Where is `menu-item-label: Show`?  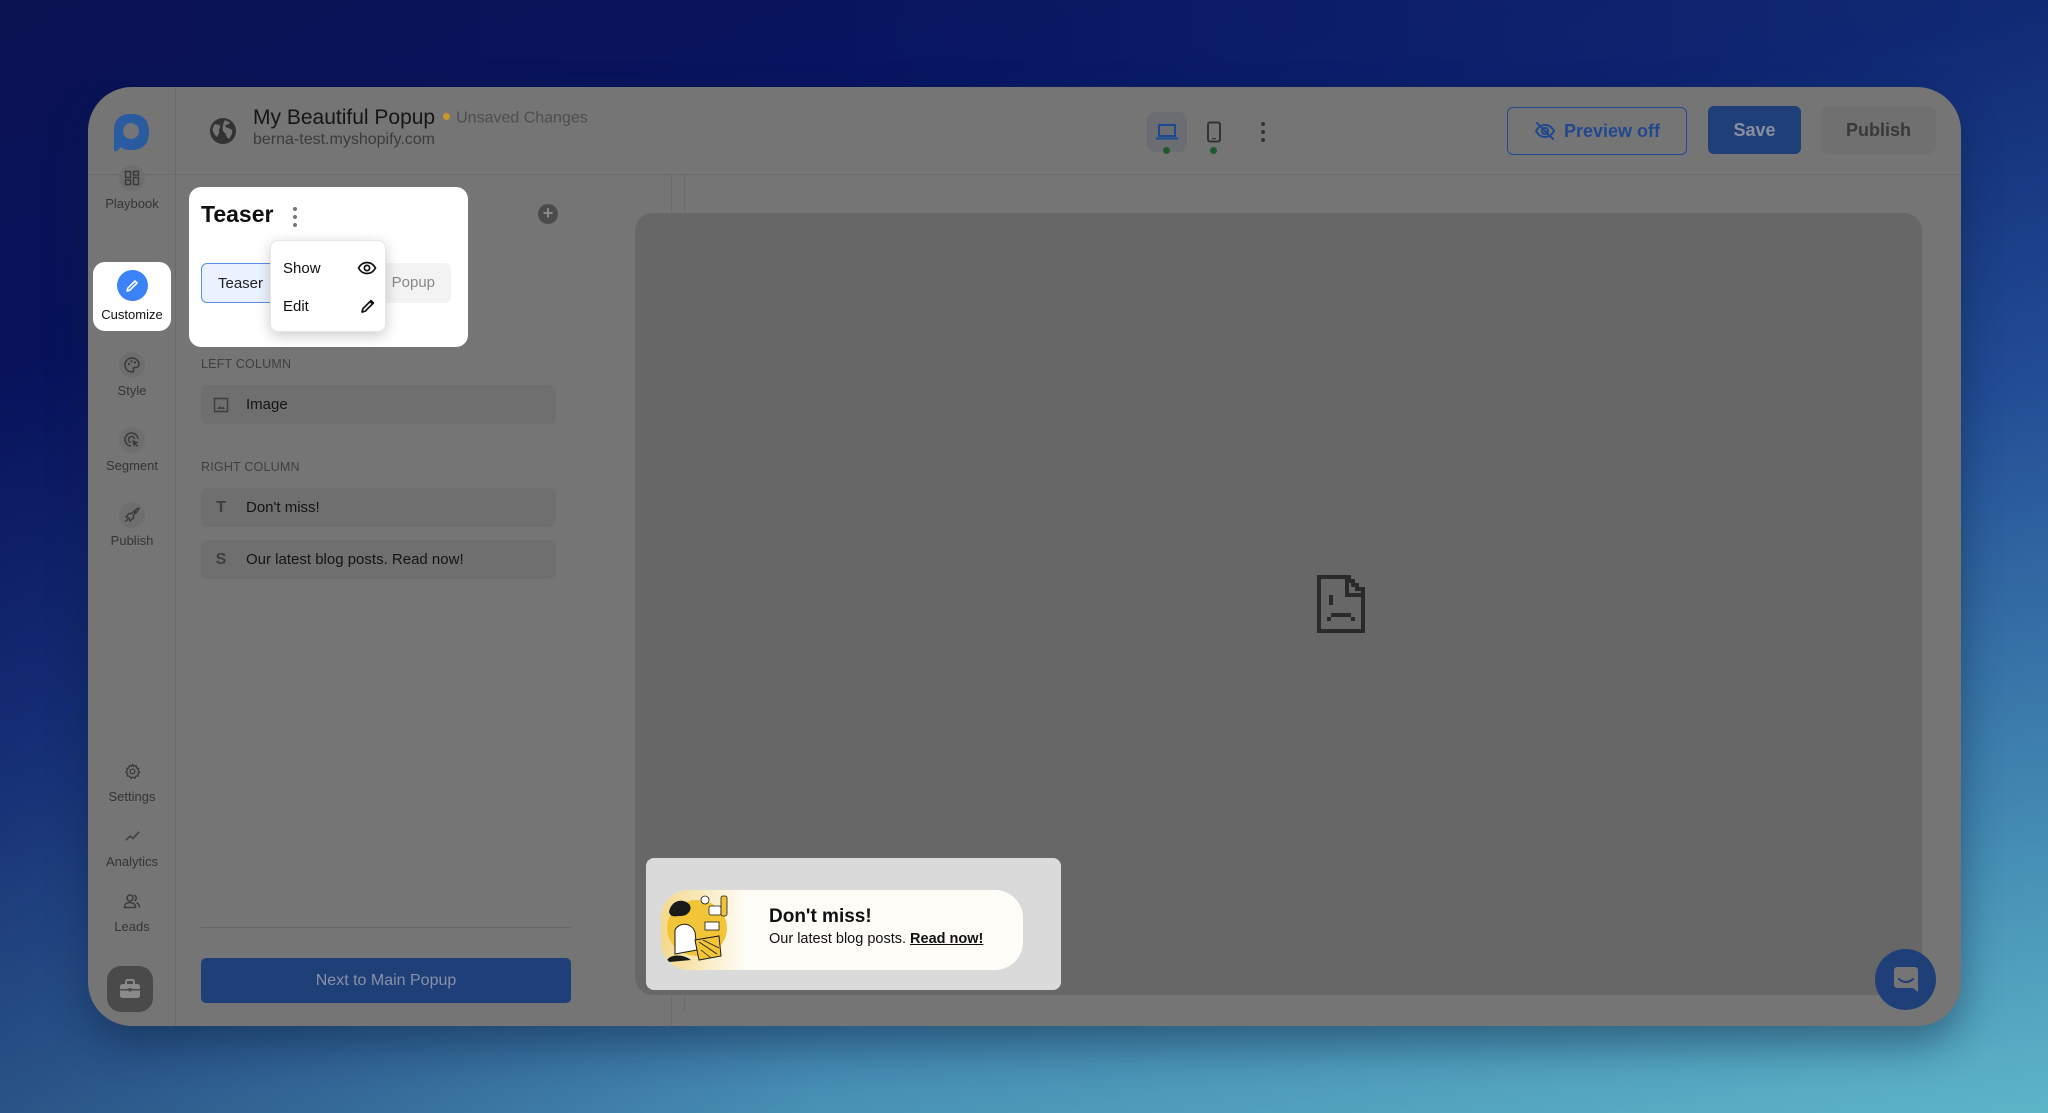
menu-item-label: Show is located at coordinates (302, 268).